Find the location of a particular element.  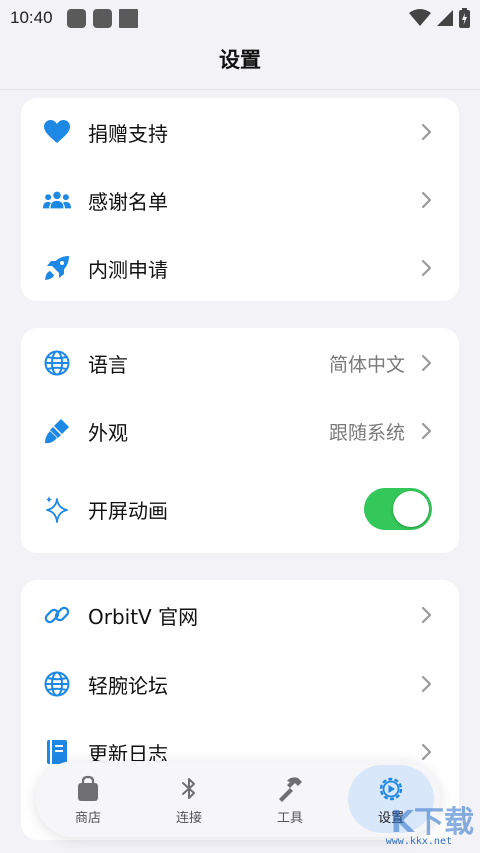

language-value: 简体中文 is located at coordinates (366, 364).